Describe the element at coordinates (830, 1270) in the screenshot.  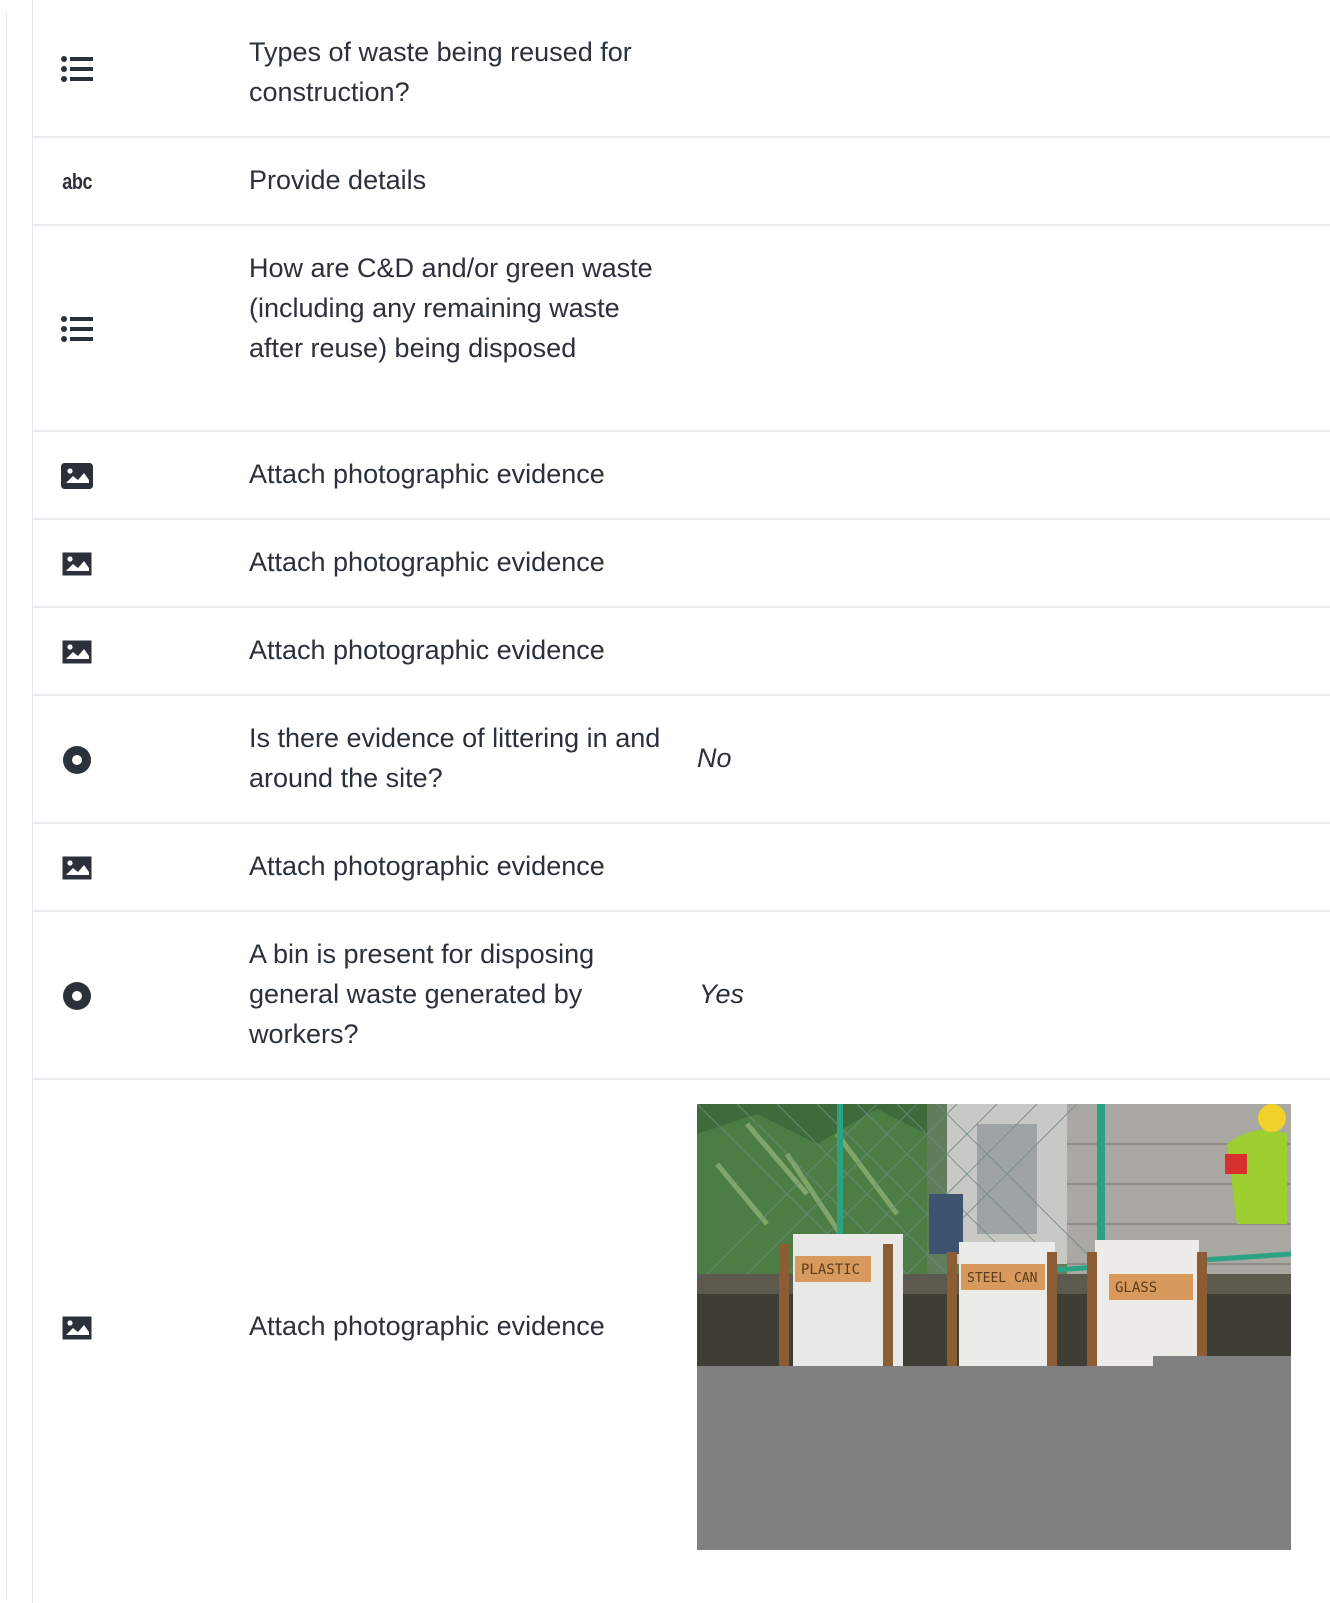
I see `bin-label-plastic: PLASTIC` at that location.